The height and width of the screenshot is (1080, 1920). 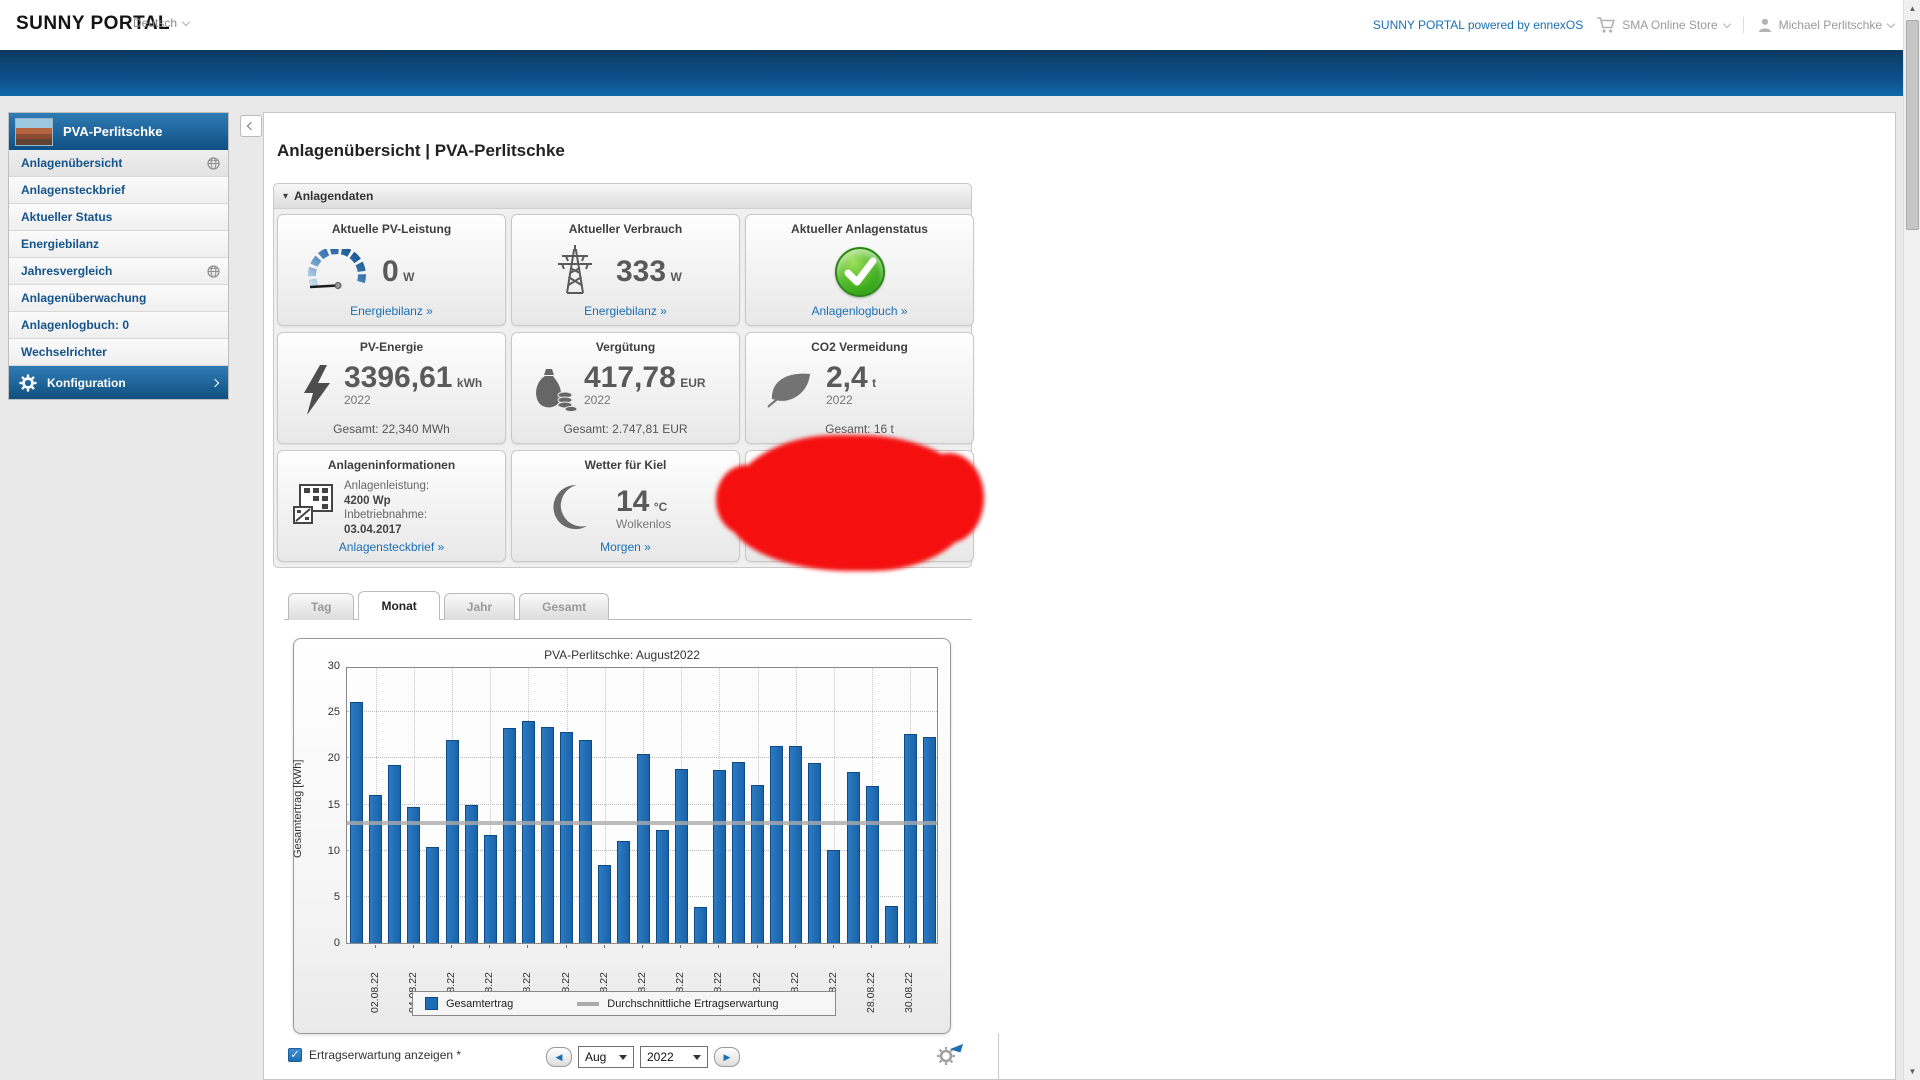 I want to click on plant-thumbnail, so click(x=34, y=131).